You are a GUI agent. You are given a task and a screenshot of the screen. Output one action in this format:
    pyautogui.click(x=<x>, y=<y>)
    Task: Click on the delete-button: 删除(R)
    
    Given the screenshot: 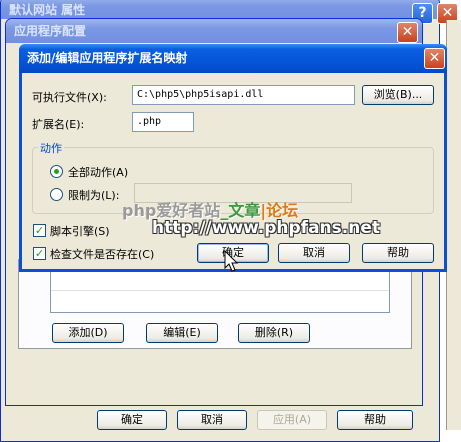 What is the action you would take?
    pyautogui.click(x=274, y=333)
    